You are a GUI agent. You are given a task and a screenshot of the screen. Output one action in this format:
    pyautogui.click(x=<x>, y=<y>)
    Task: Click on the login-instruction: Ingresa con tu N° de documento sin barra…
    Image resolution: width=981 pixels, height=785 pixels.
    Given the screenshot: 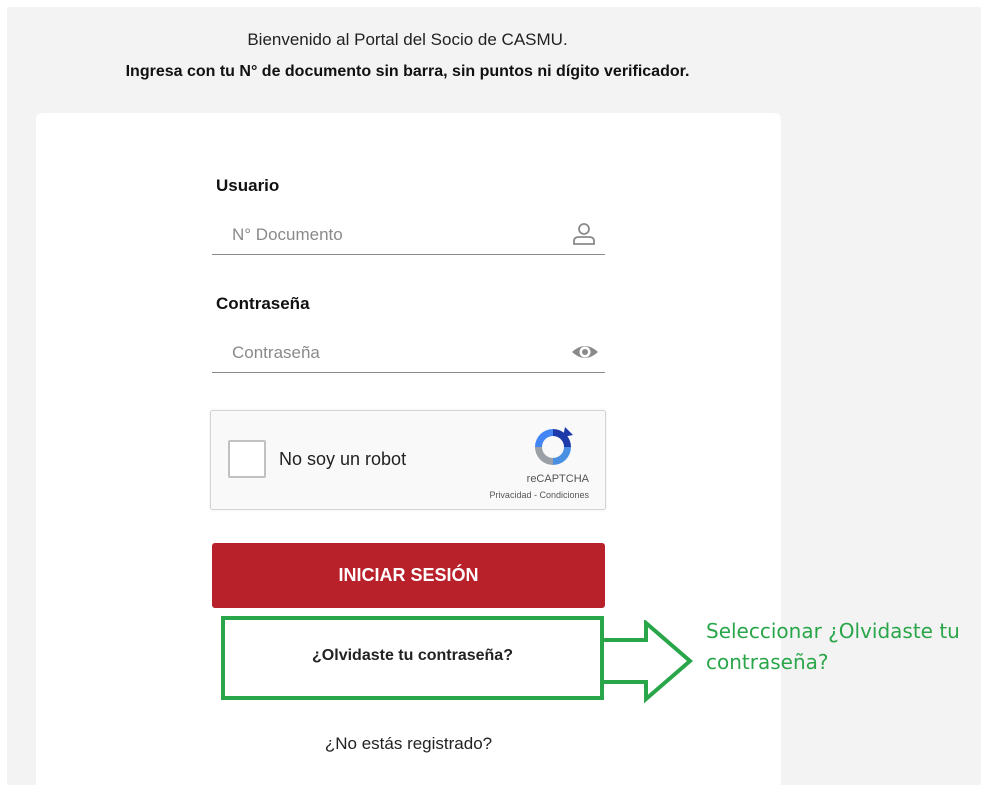 What is the action you would take?
    pyautogui.click(x=407, y=71)
    